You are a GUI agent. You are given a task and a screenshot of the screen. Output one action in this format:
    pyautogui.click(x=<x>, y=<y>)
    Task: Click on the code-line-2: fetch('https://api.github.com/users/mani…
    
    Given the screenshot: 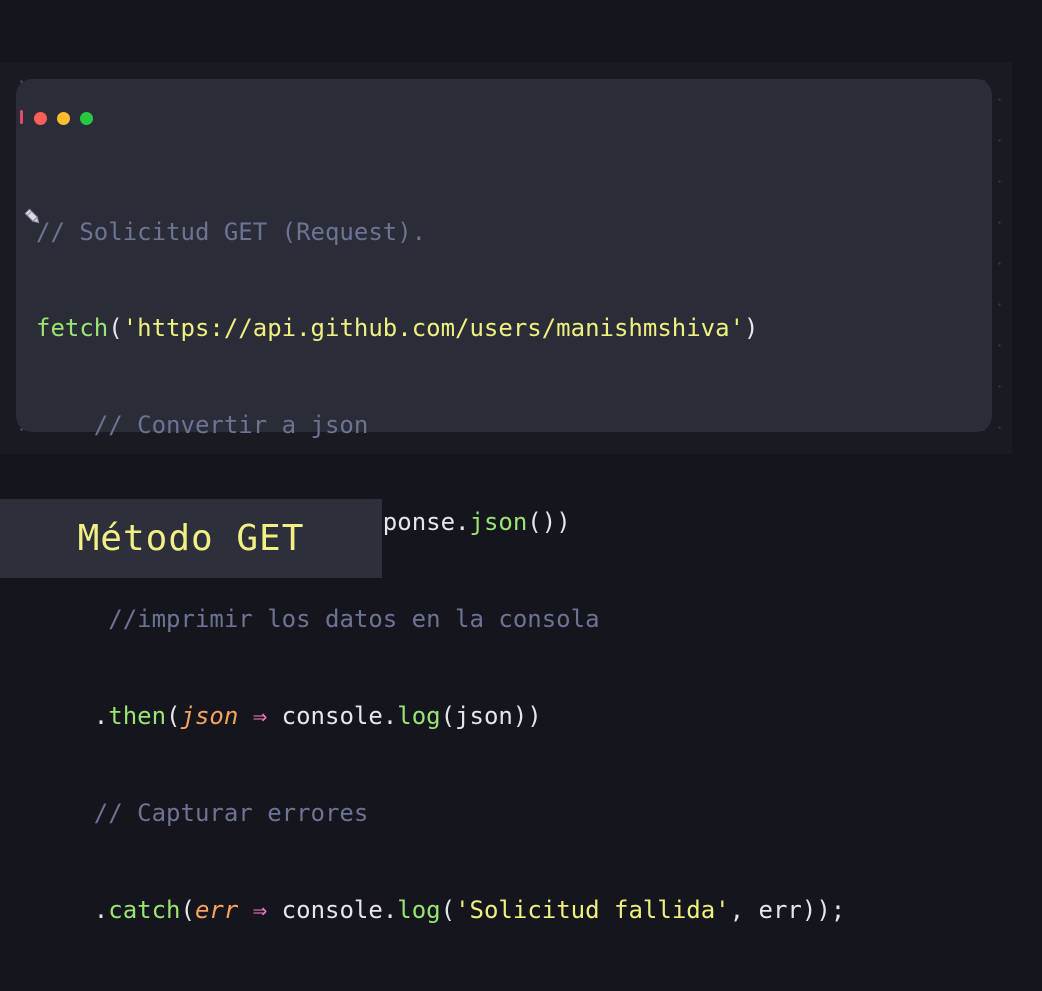 What is the action you would take?
    pyautogui.click(x=440, y=328)
    